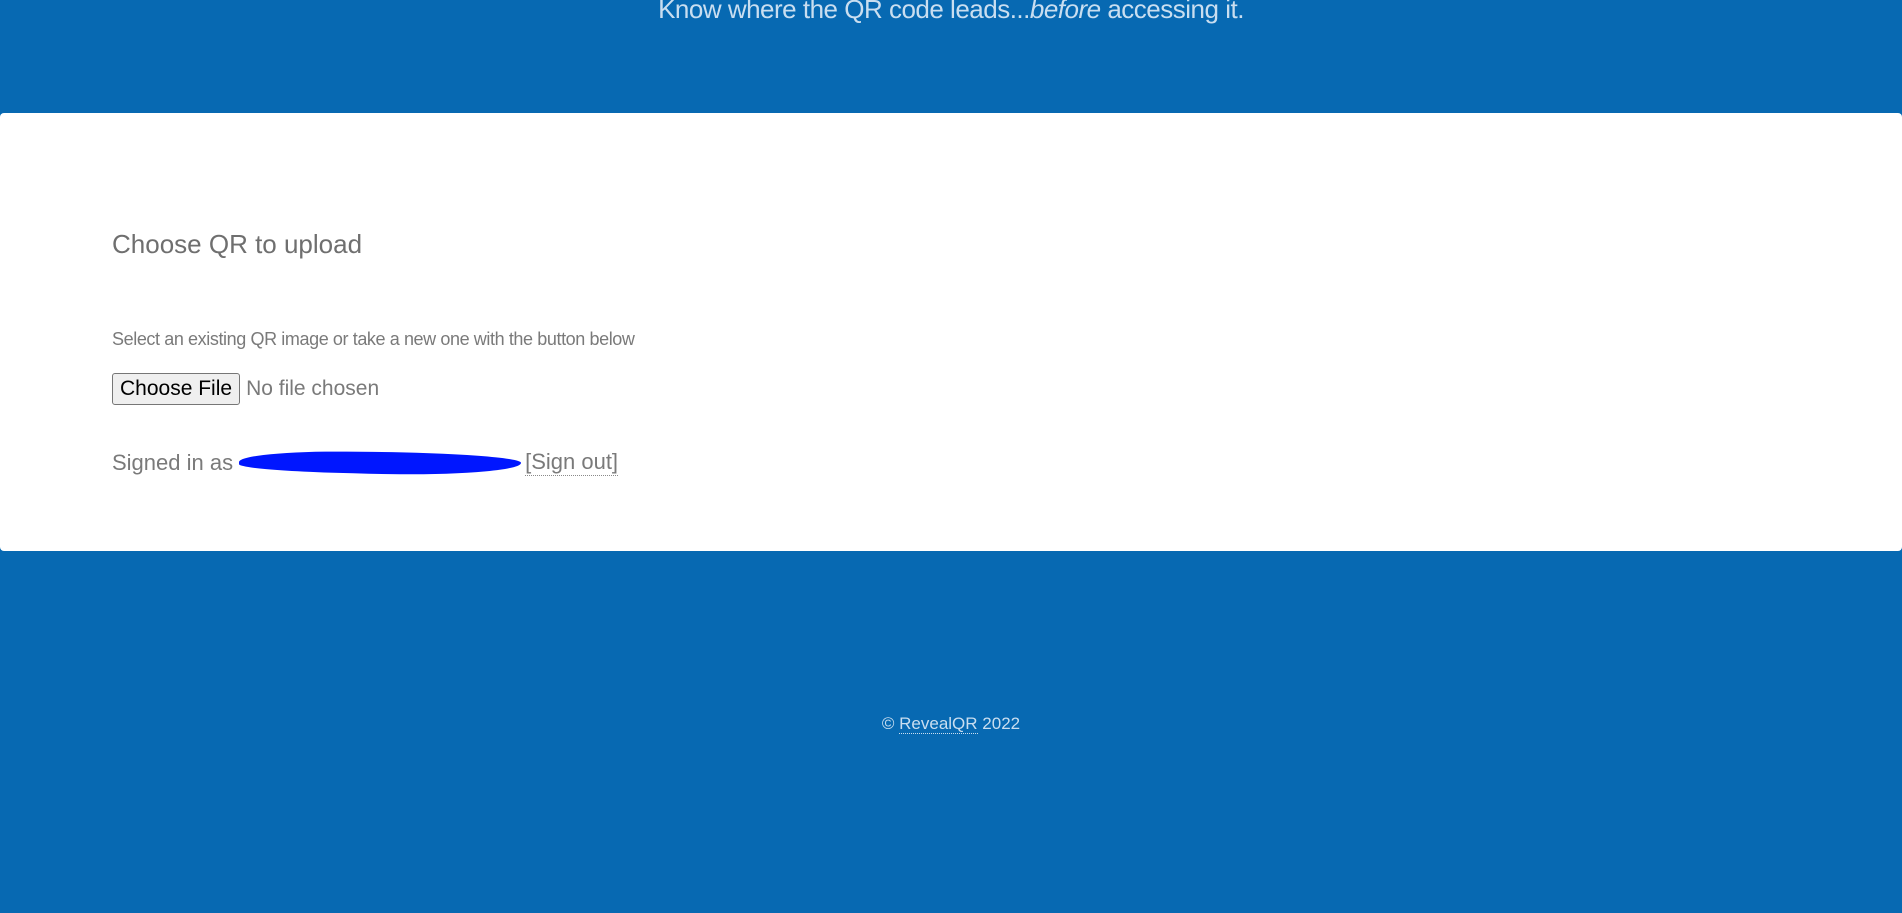 The width and height of the screenshot is (1902, 913). I want to click on choose-file-button: Choose File, so click(176, 389).